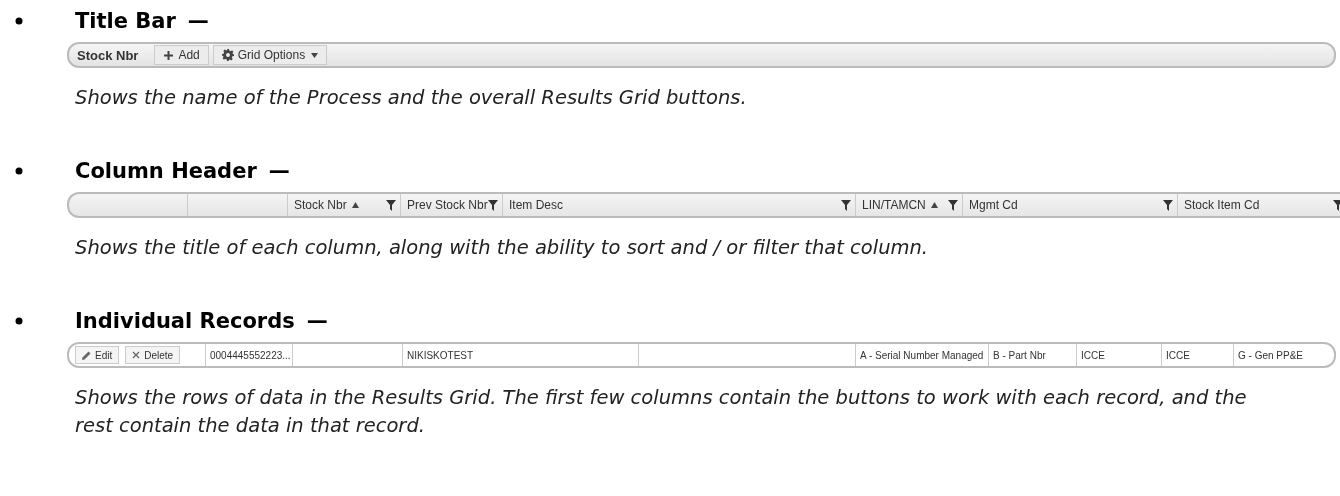 The image size is (1340, 496). What do you see at coordinates (661, 412) in the screenshot?
I see `section-description: Shows the rows of data in the Results Grid. The first few columns contain the buttons to work with each record, and the rest contain the data in that record.` at bounding box center [661, 412].